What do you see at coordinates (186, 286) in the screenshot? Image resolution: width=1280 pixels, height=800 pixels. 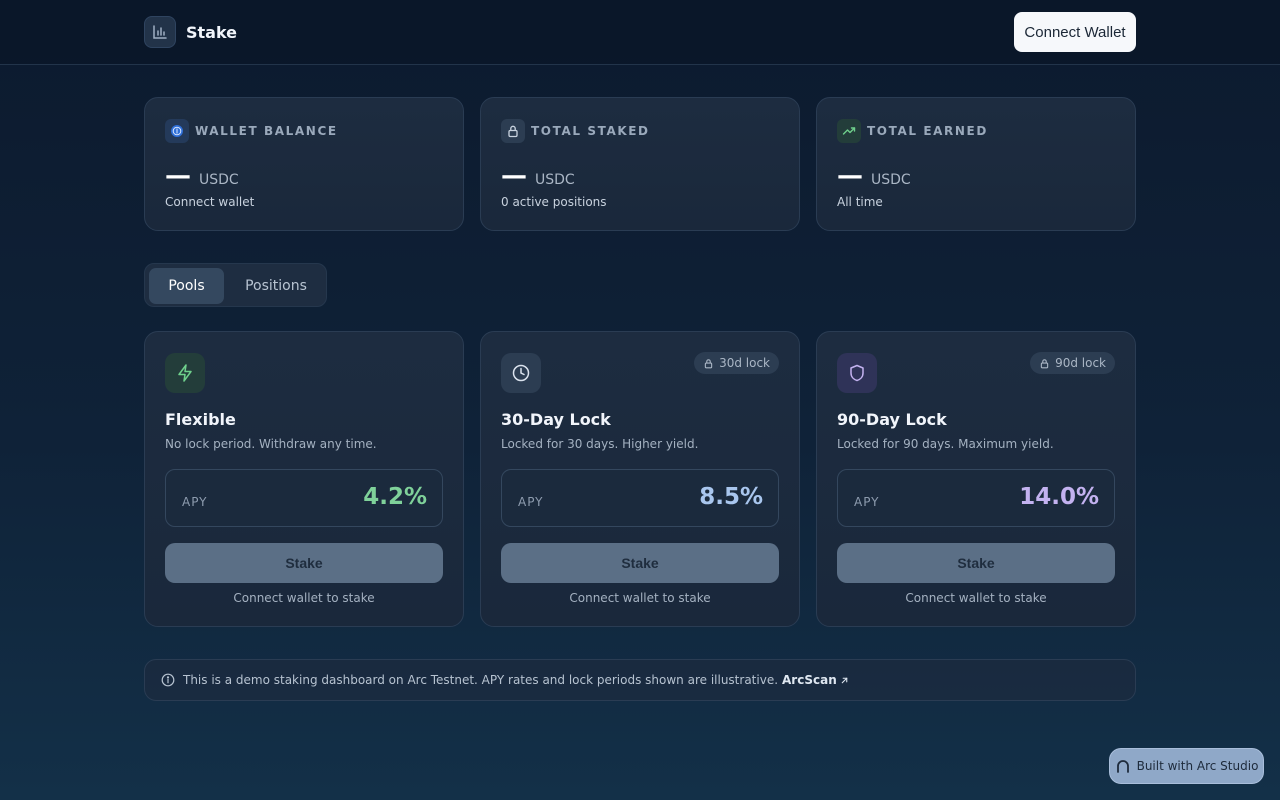 I see `tab-pools: Pools` at bounding box center [186, 286].